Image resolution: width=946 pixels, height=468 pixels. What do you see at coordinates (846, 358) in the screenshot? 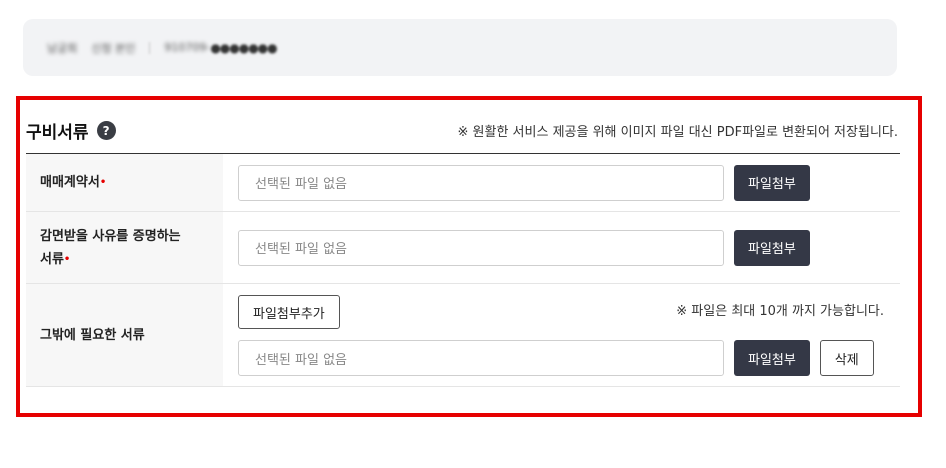
I see `delete-button: 삭제` at bounding box center [846, 358].